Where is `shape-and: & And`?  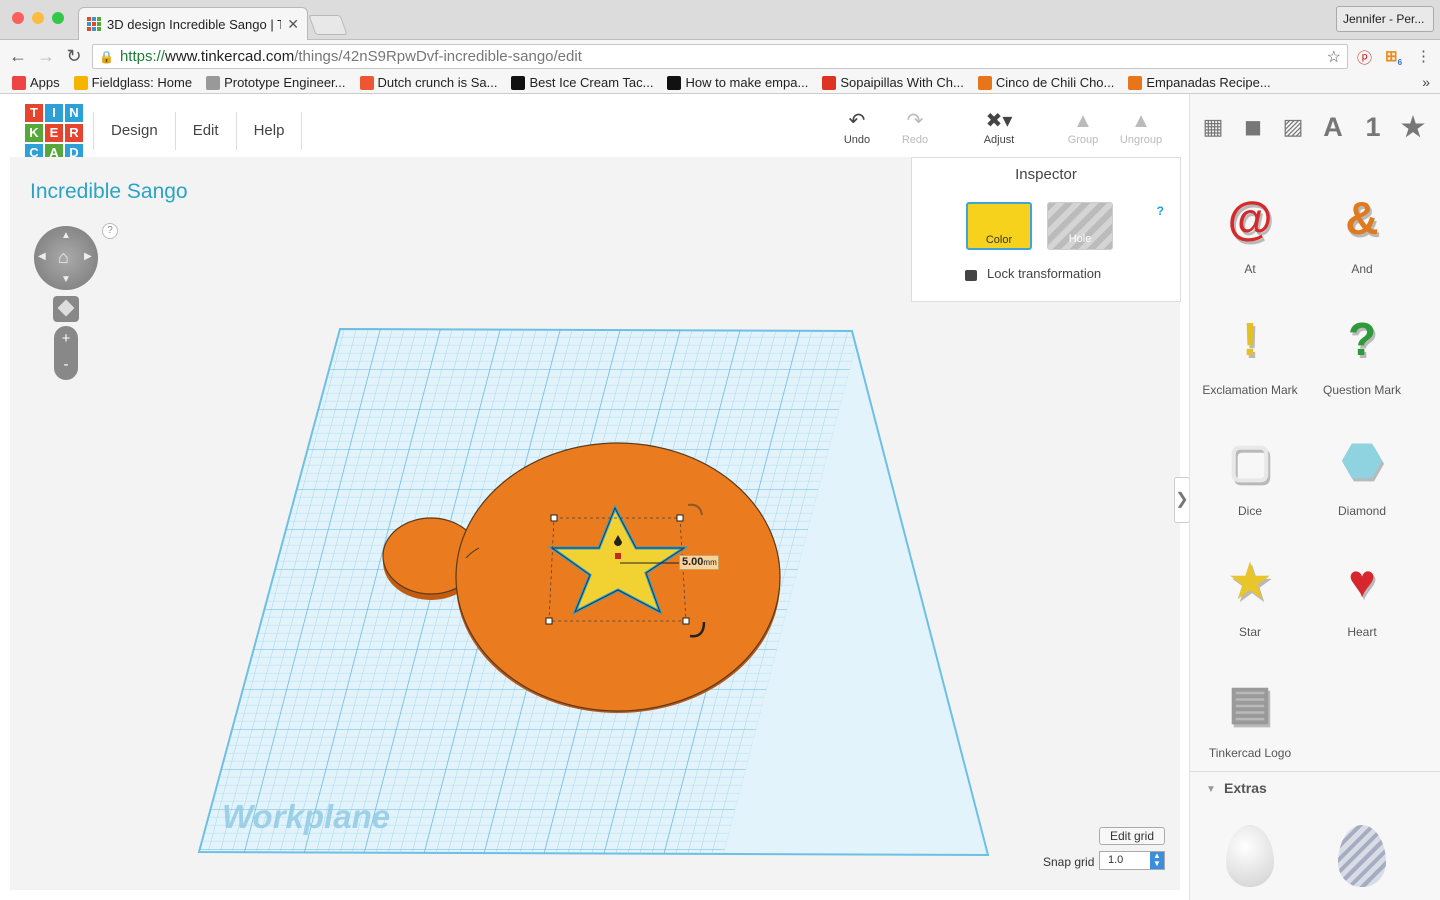
shape-and: & And is located at coordinates (1362, 231).